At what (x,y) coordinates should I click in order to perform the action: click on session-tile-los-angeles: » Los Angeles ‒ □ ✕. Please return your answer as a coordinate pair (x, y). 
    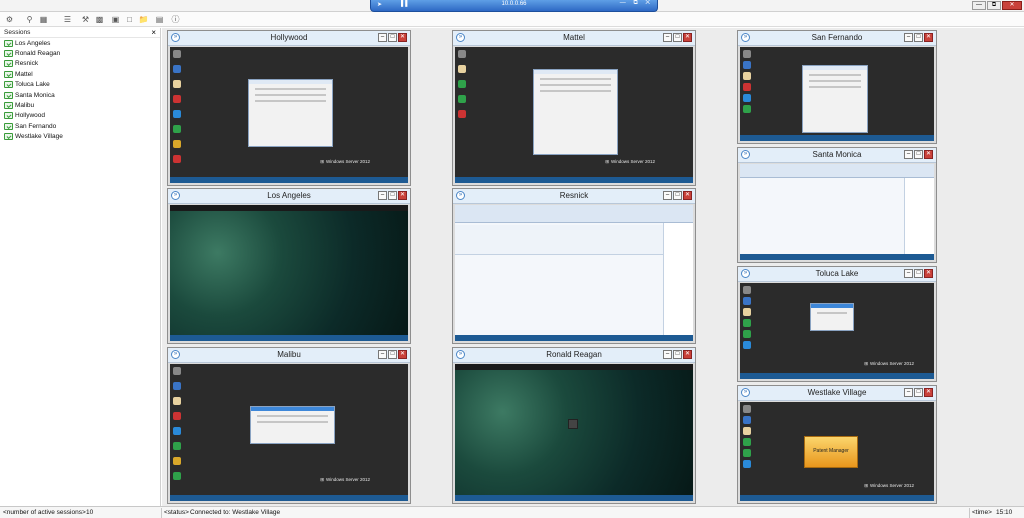
    Looking at the image, I should click on (289, 266).